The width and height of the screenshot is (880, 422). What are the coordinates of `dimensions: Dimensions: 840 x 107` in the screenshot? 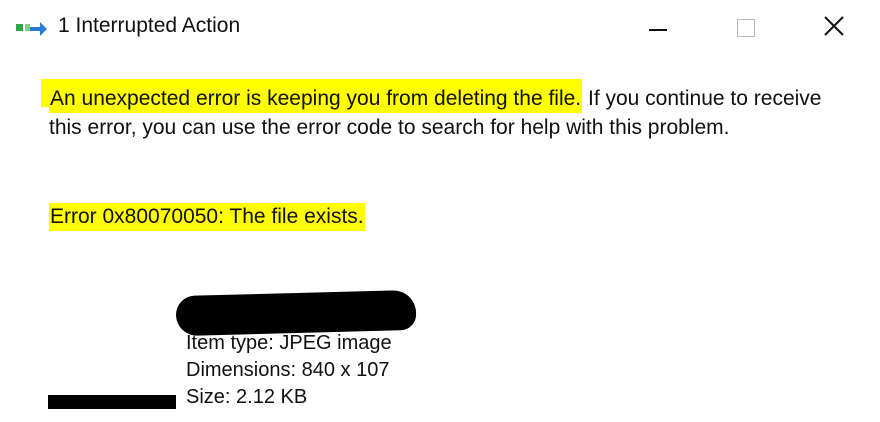 It's located at (288, 370).